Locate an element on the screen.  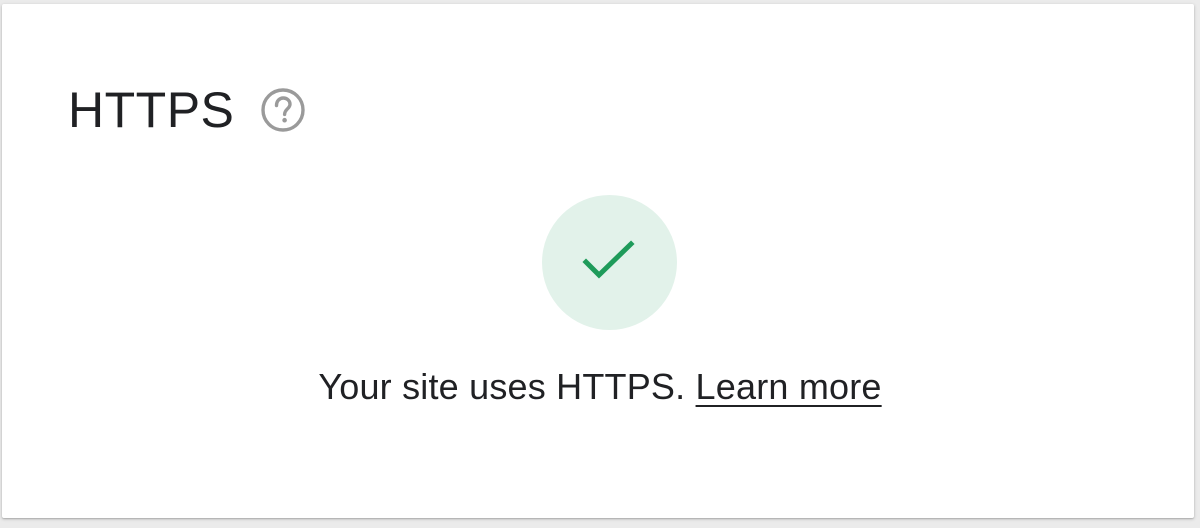
checkmark-icon is located at coordinates (608, 259).